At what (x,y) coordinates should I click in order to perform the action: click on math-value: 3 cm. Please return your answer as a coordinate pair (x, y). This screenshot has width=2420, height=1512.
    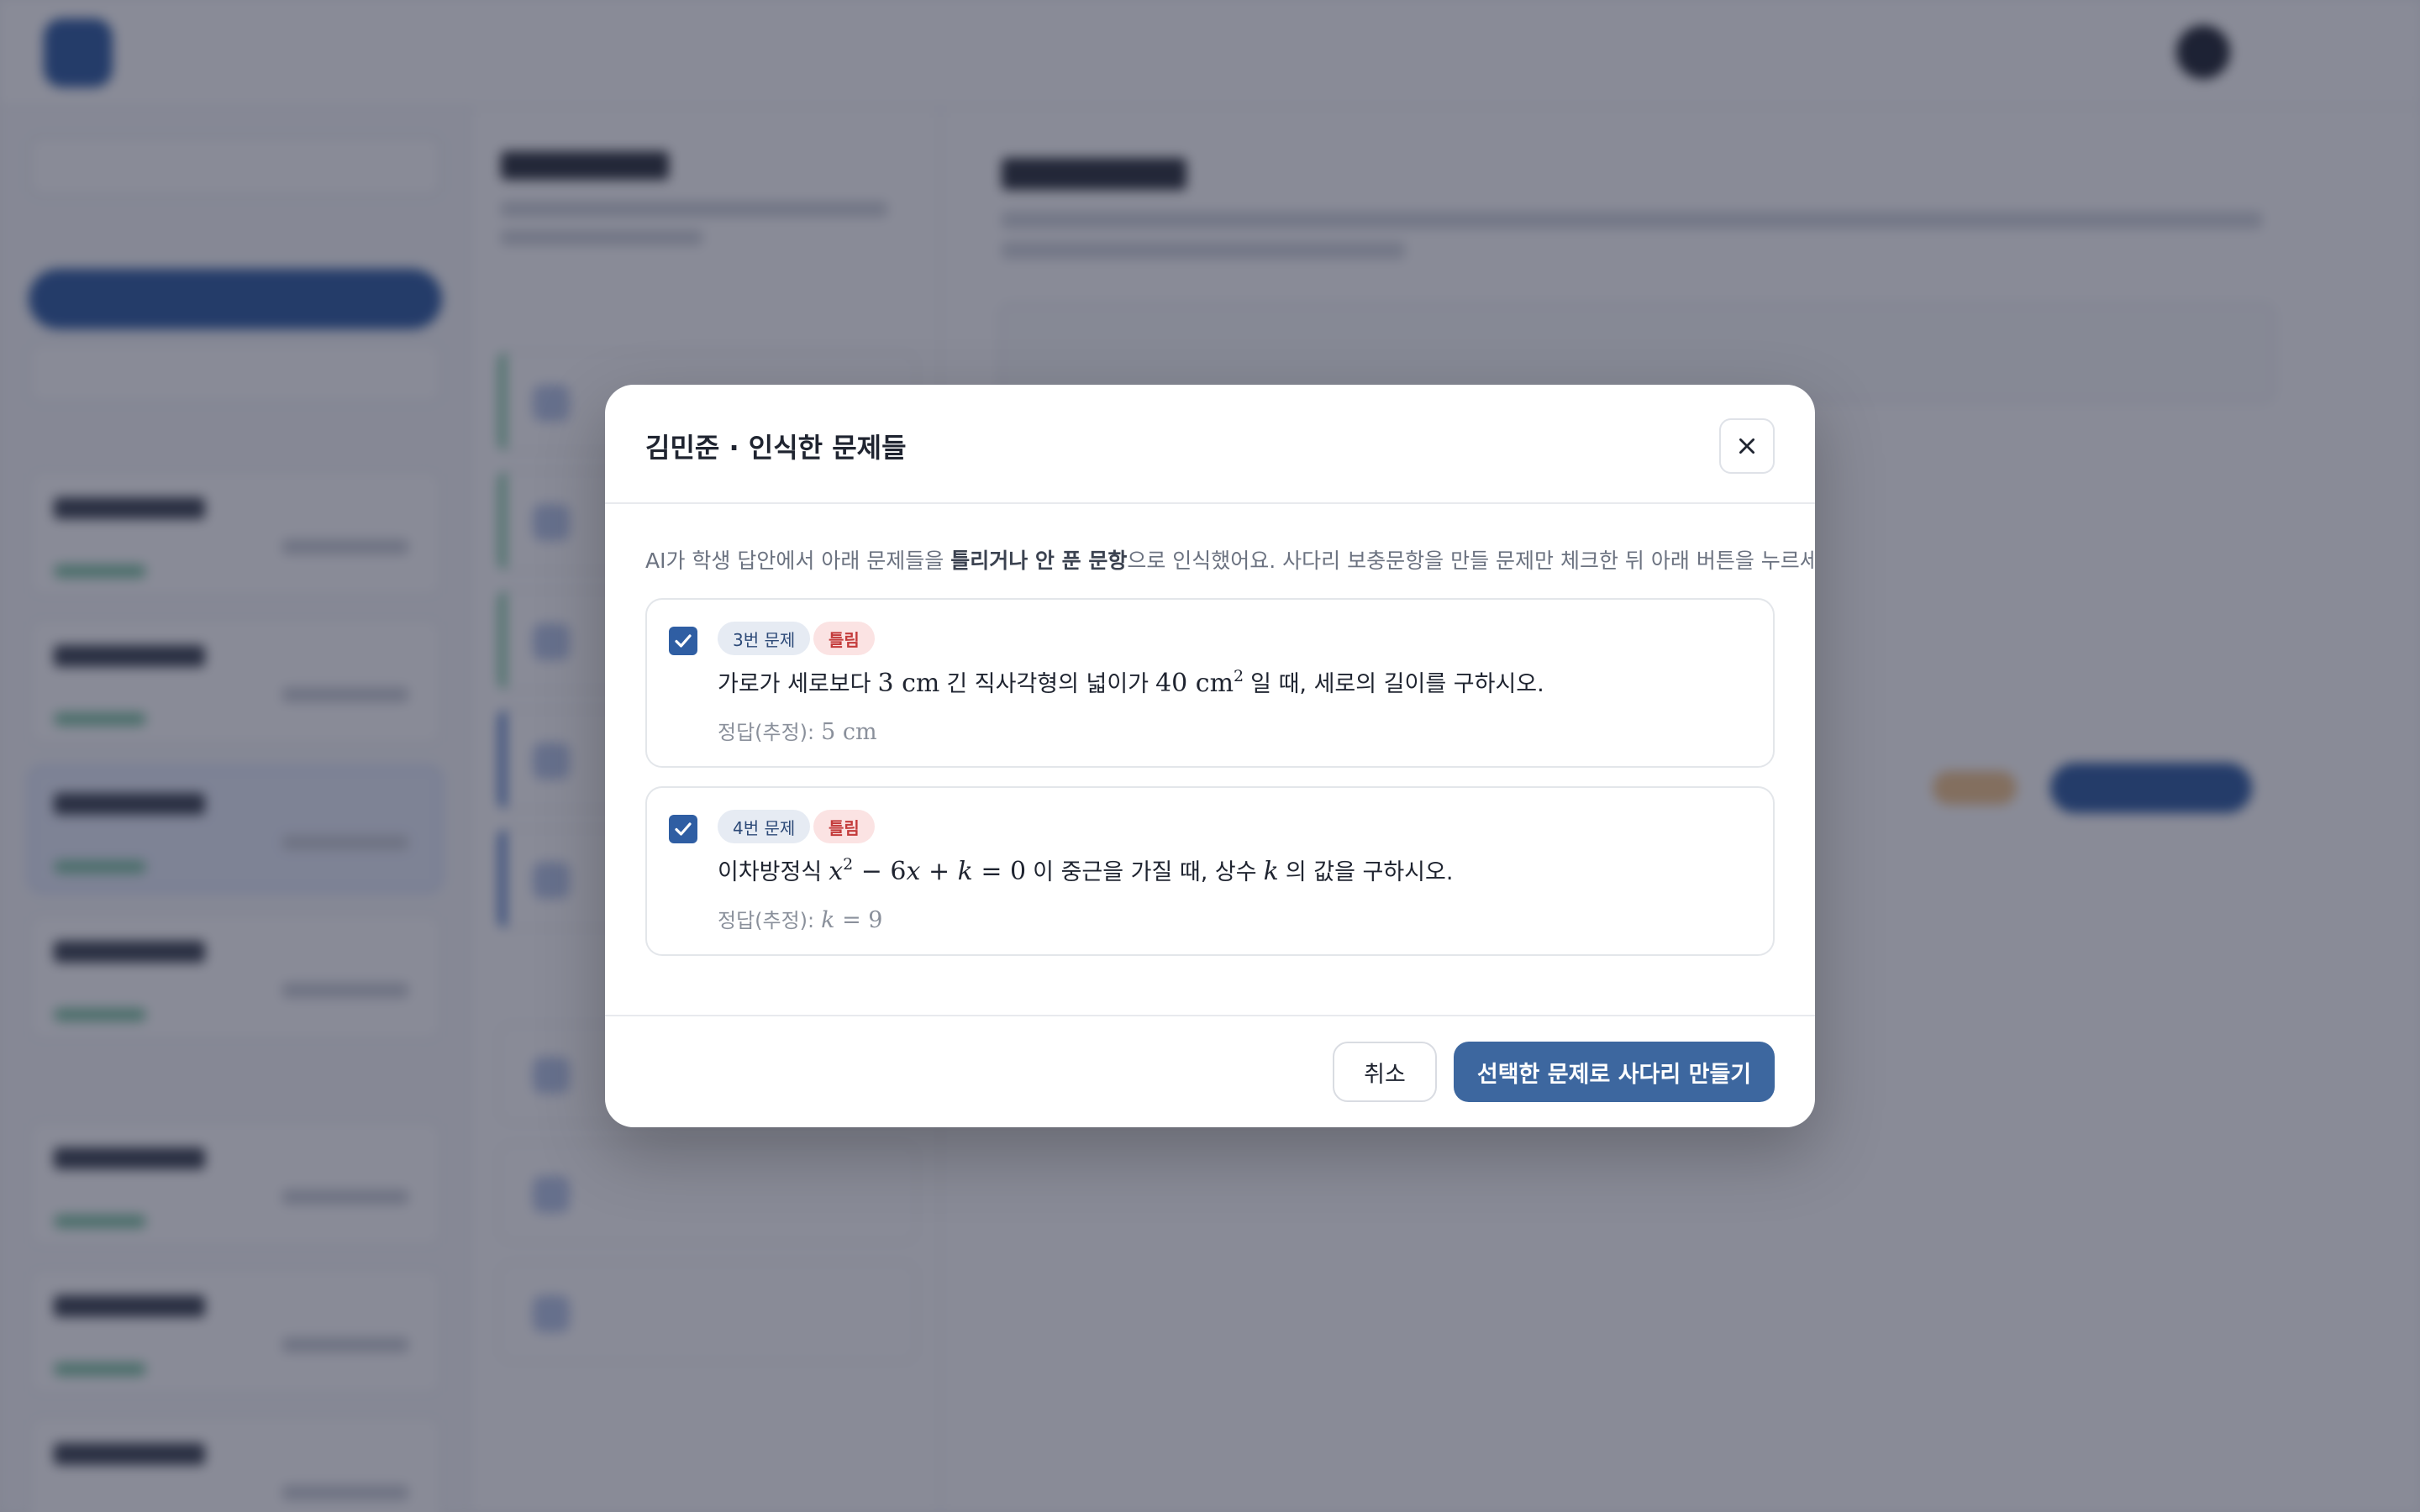
    Looking at the image, I should click on (908, 683).